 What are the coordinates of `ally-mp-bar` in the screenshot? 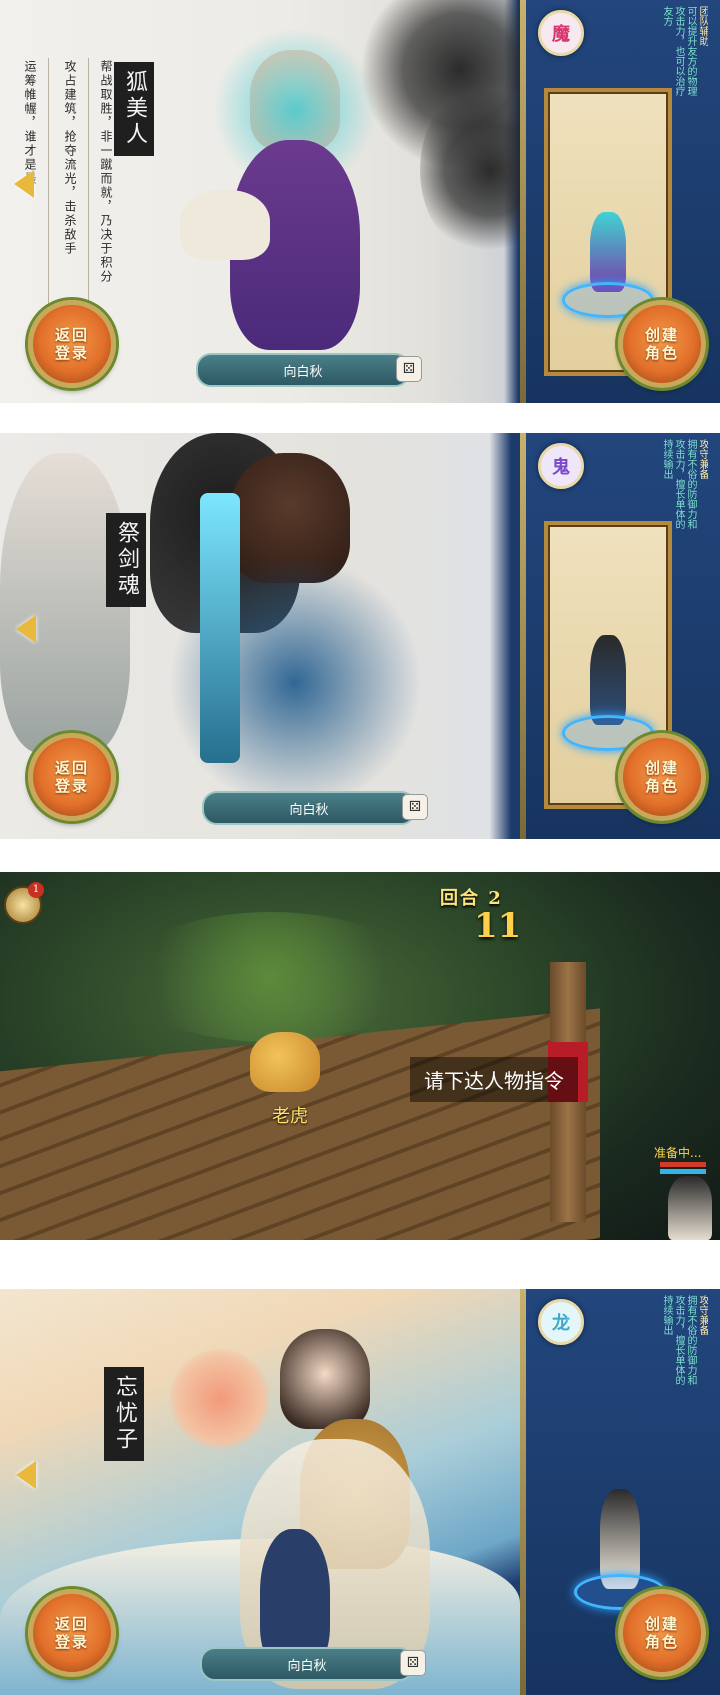 It's located at (683, 1171).